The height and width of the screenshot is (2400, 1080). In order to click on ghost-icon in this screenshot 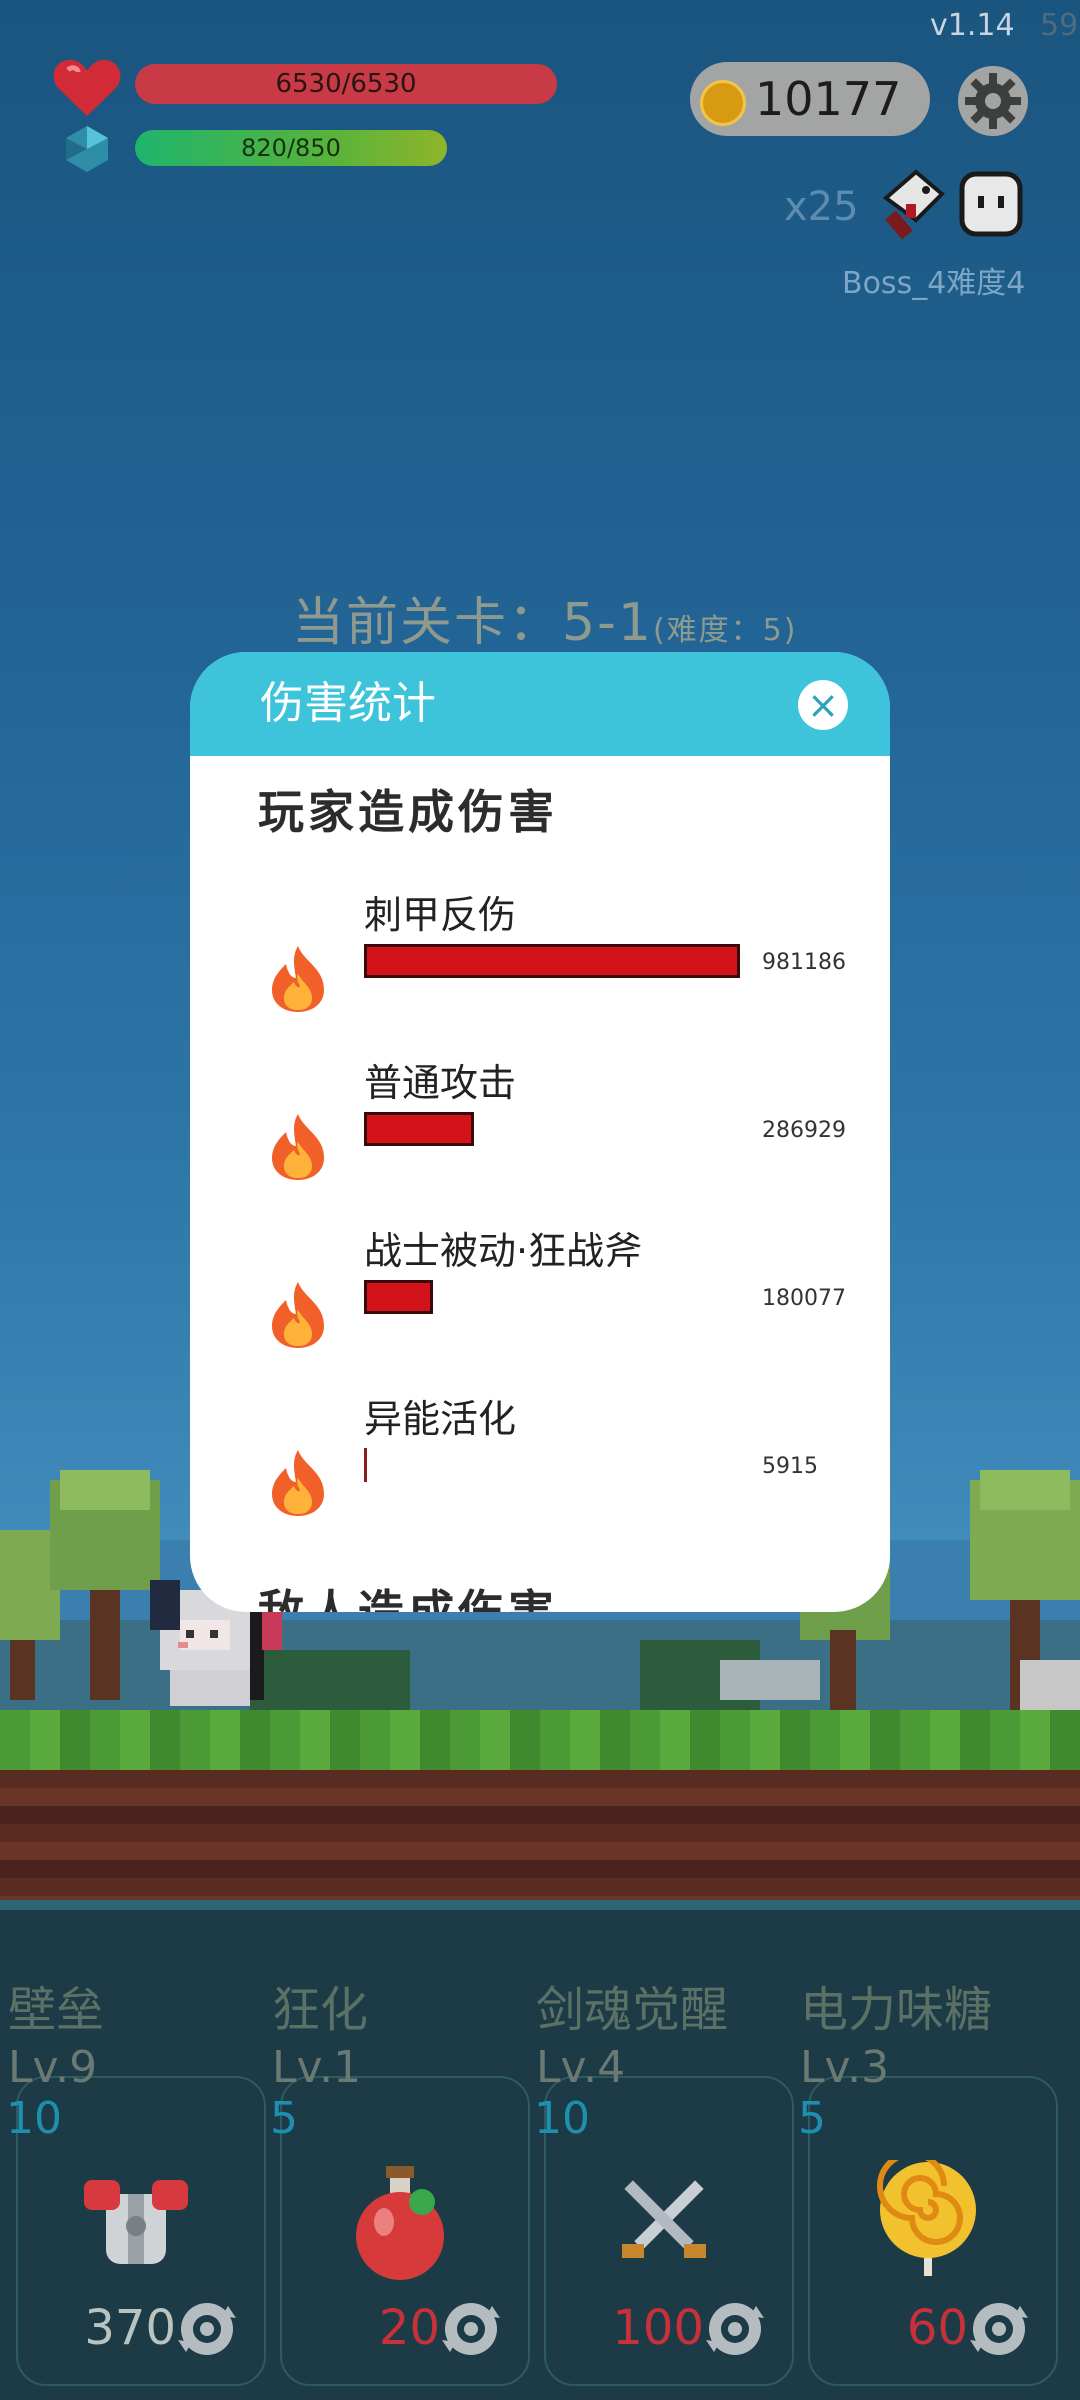, I will do `click(991, 204)`.